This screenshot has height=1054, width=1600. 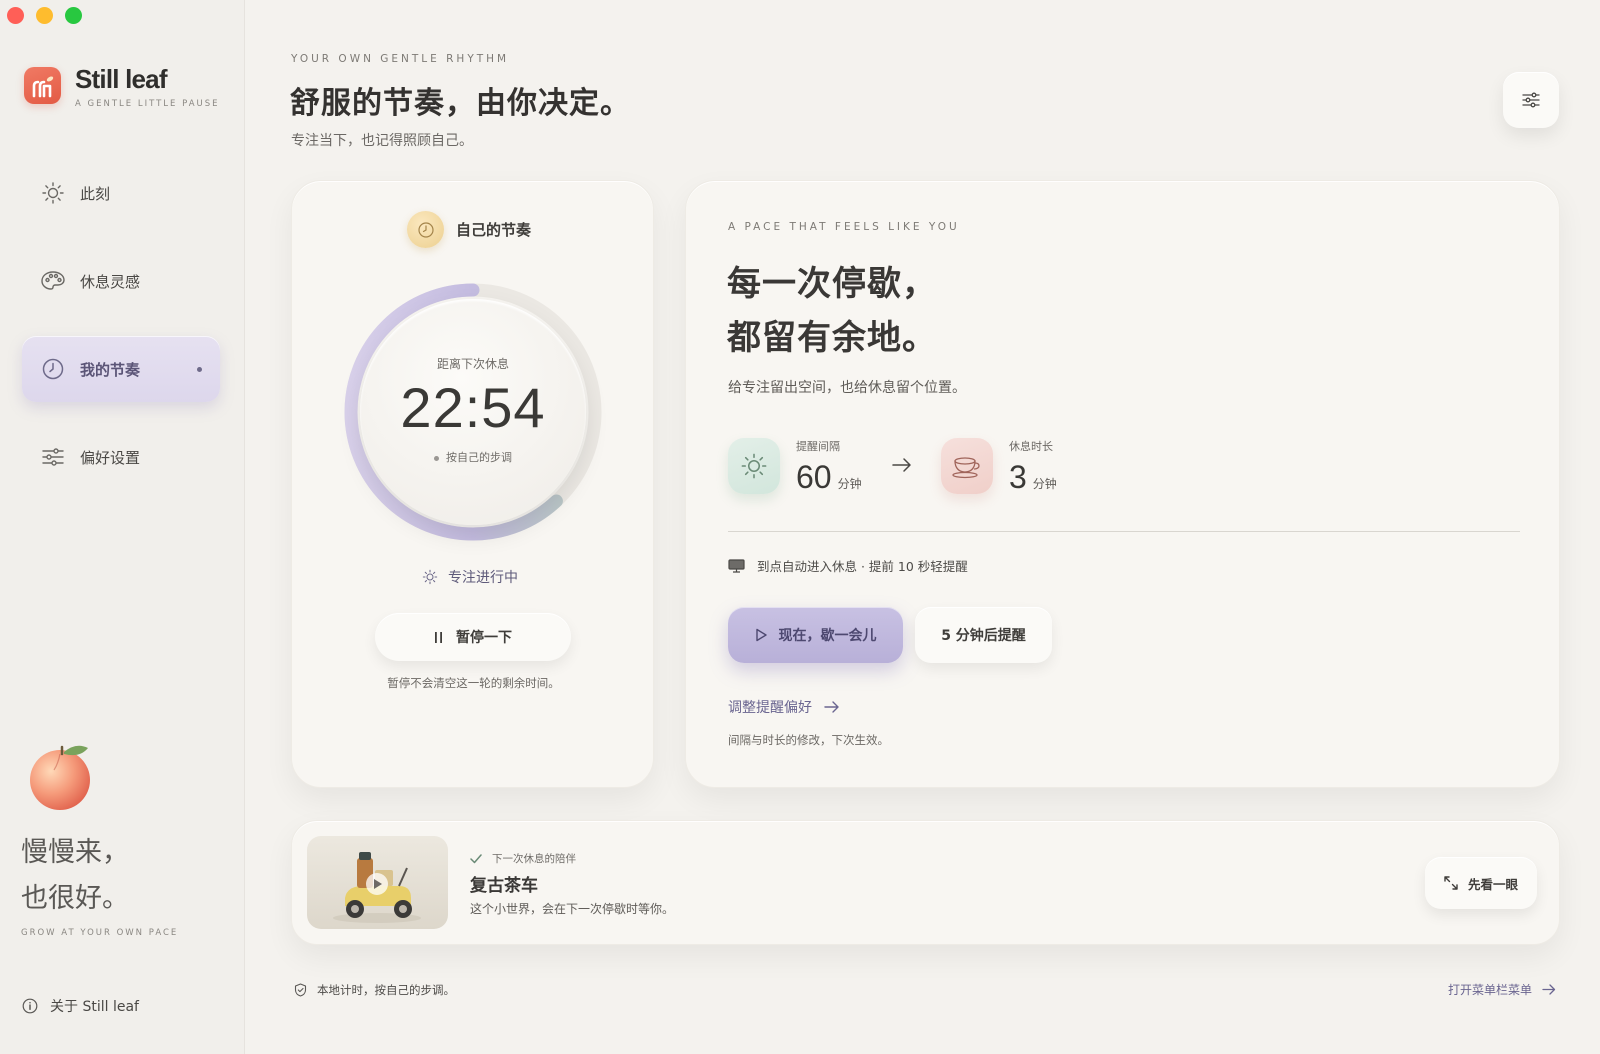 I want to click on pace-title-line-2: 都留有余地。, so click(x=832, y=338).